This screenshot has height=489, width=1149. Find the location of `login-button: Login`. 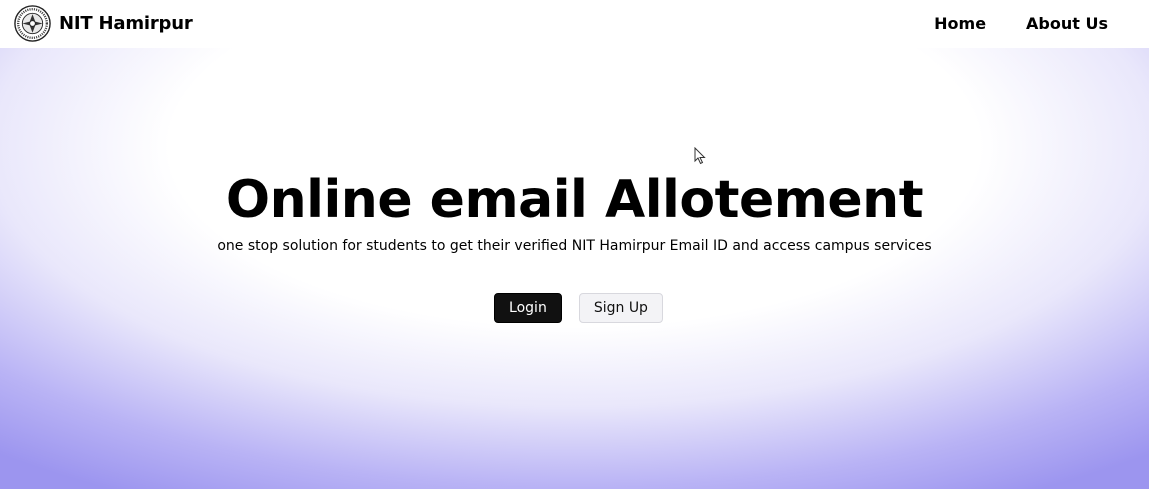

login-button: Login is located at coordinates (528, 308).